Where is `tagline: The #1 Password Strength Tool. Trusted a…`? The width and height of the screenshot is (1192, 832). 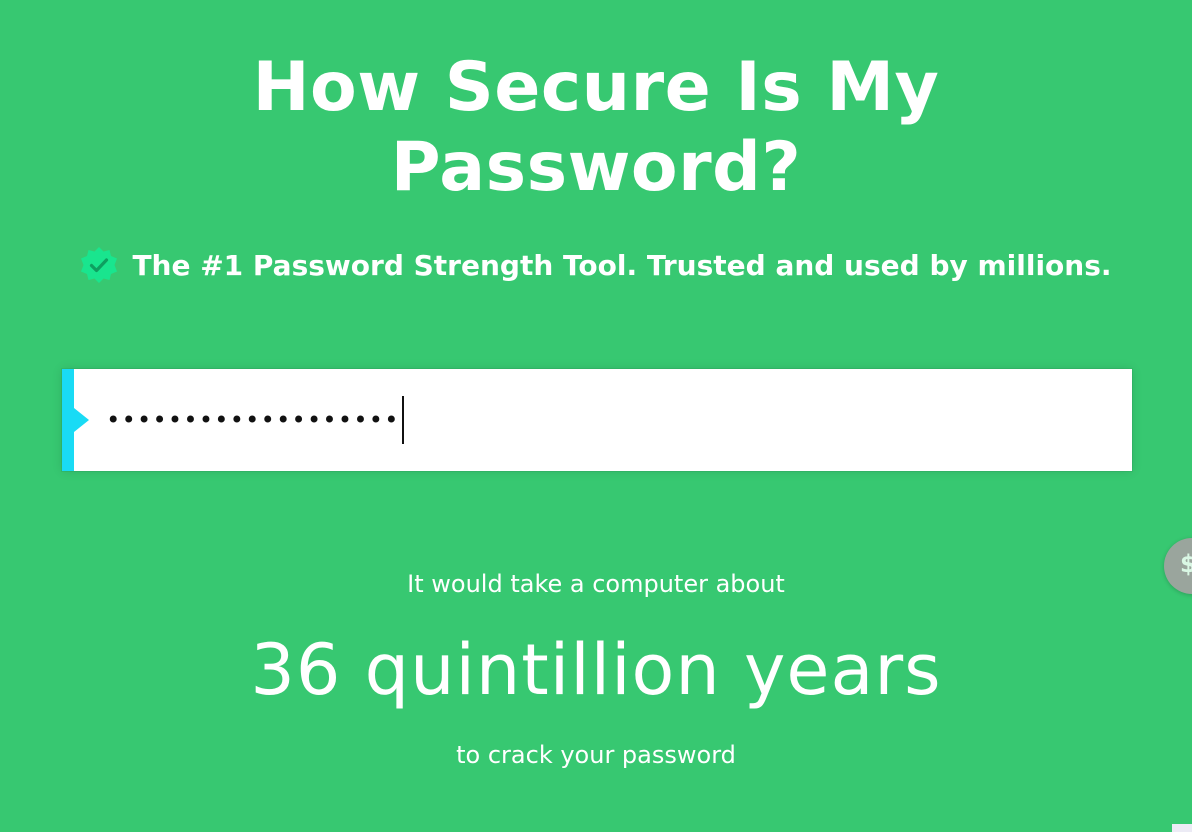 tagline: The #1 Password Strength Tool. Trusted a… is located at coordinates (596, 265).